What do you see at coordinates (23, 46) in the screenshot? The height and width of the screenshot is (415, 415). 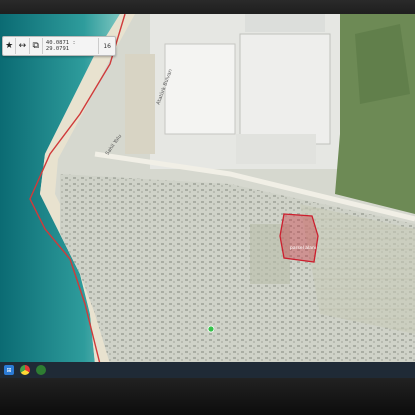 I see `ruler-icon: ↔` at bounding box center [23, 46].